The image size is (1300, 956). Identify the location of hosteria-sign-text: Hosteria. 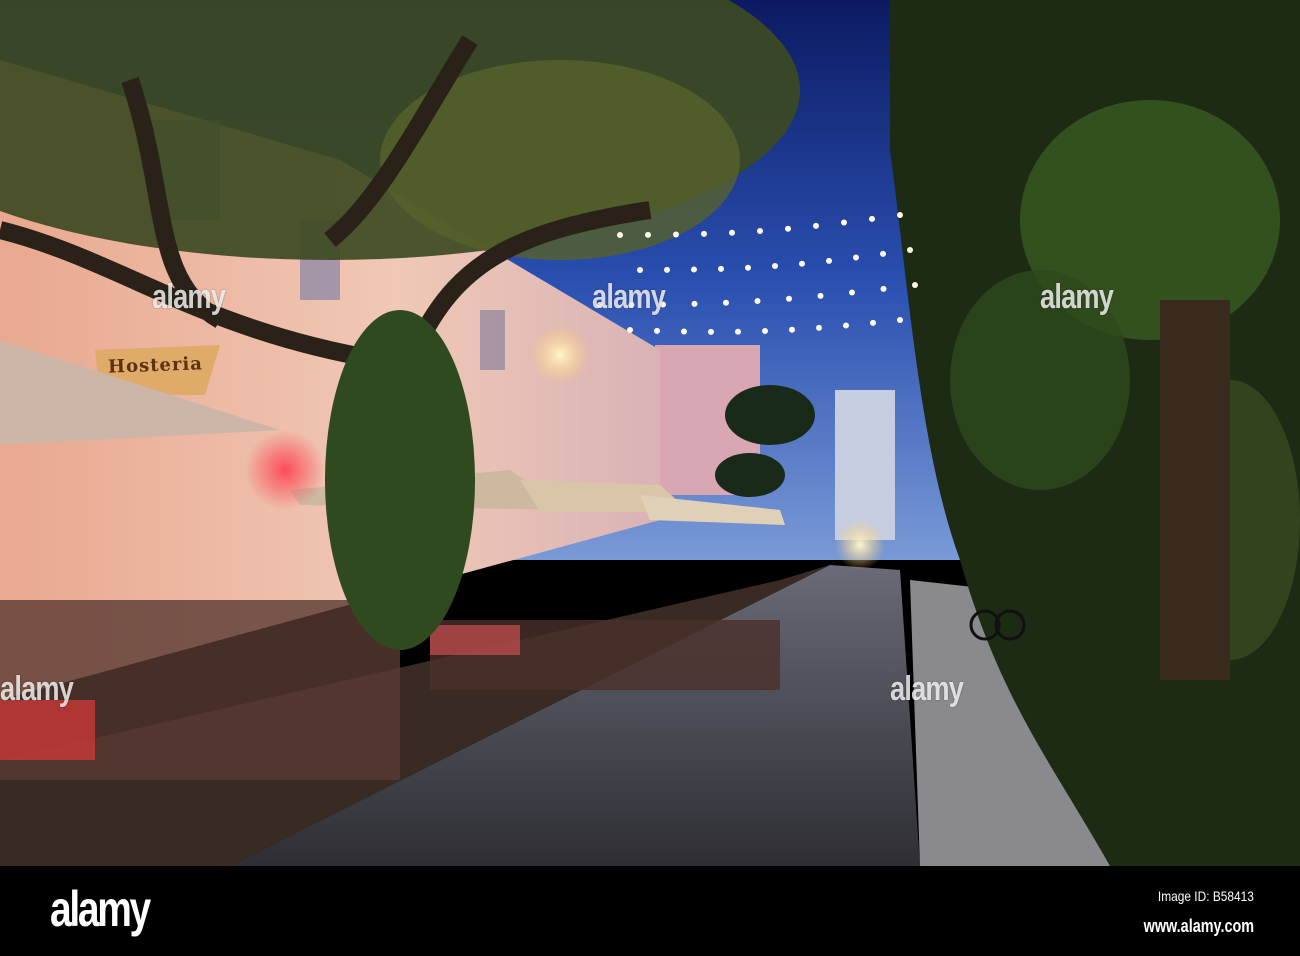
(155, 365).